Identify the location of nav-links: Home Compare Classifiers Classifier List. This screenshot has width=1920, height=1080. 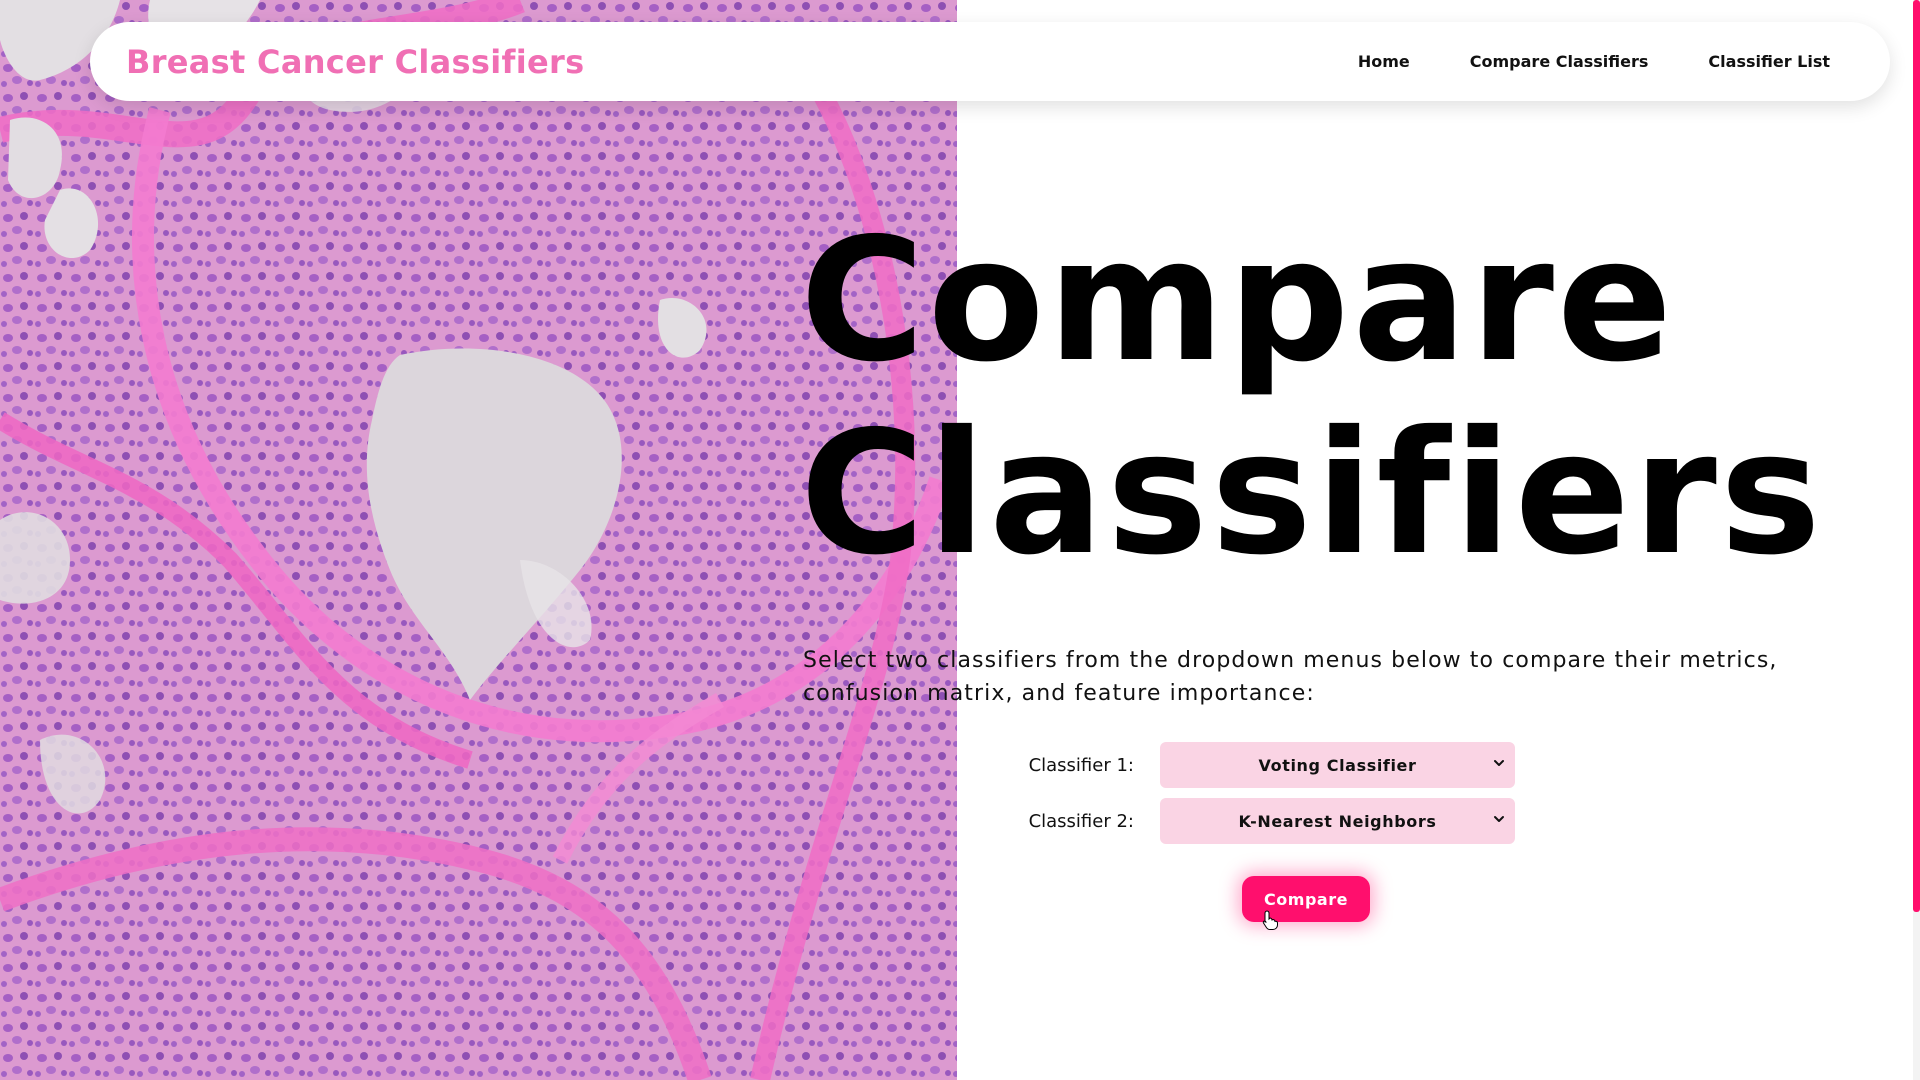
(1594, 61).